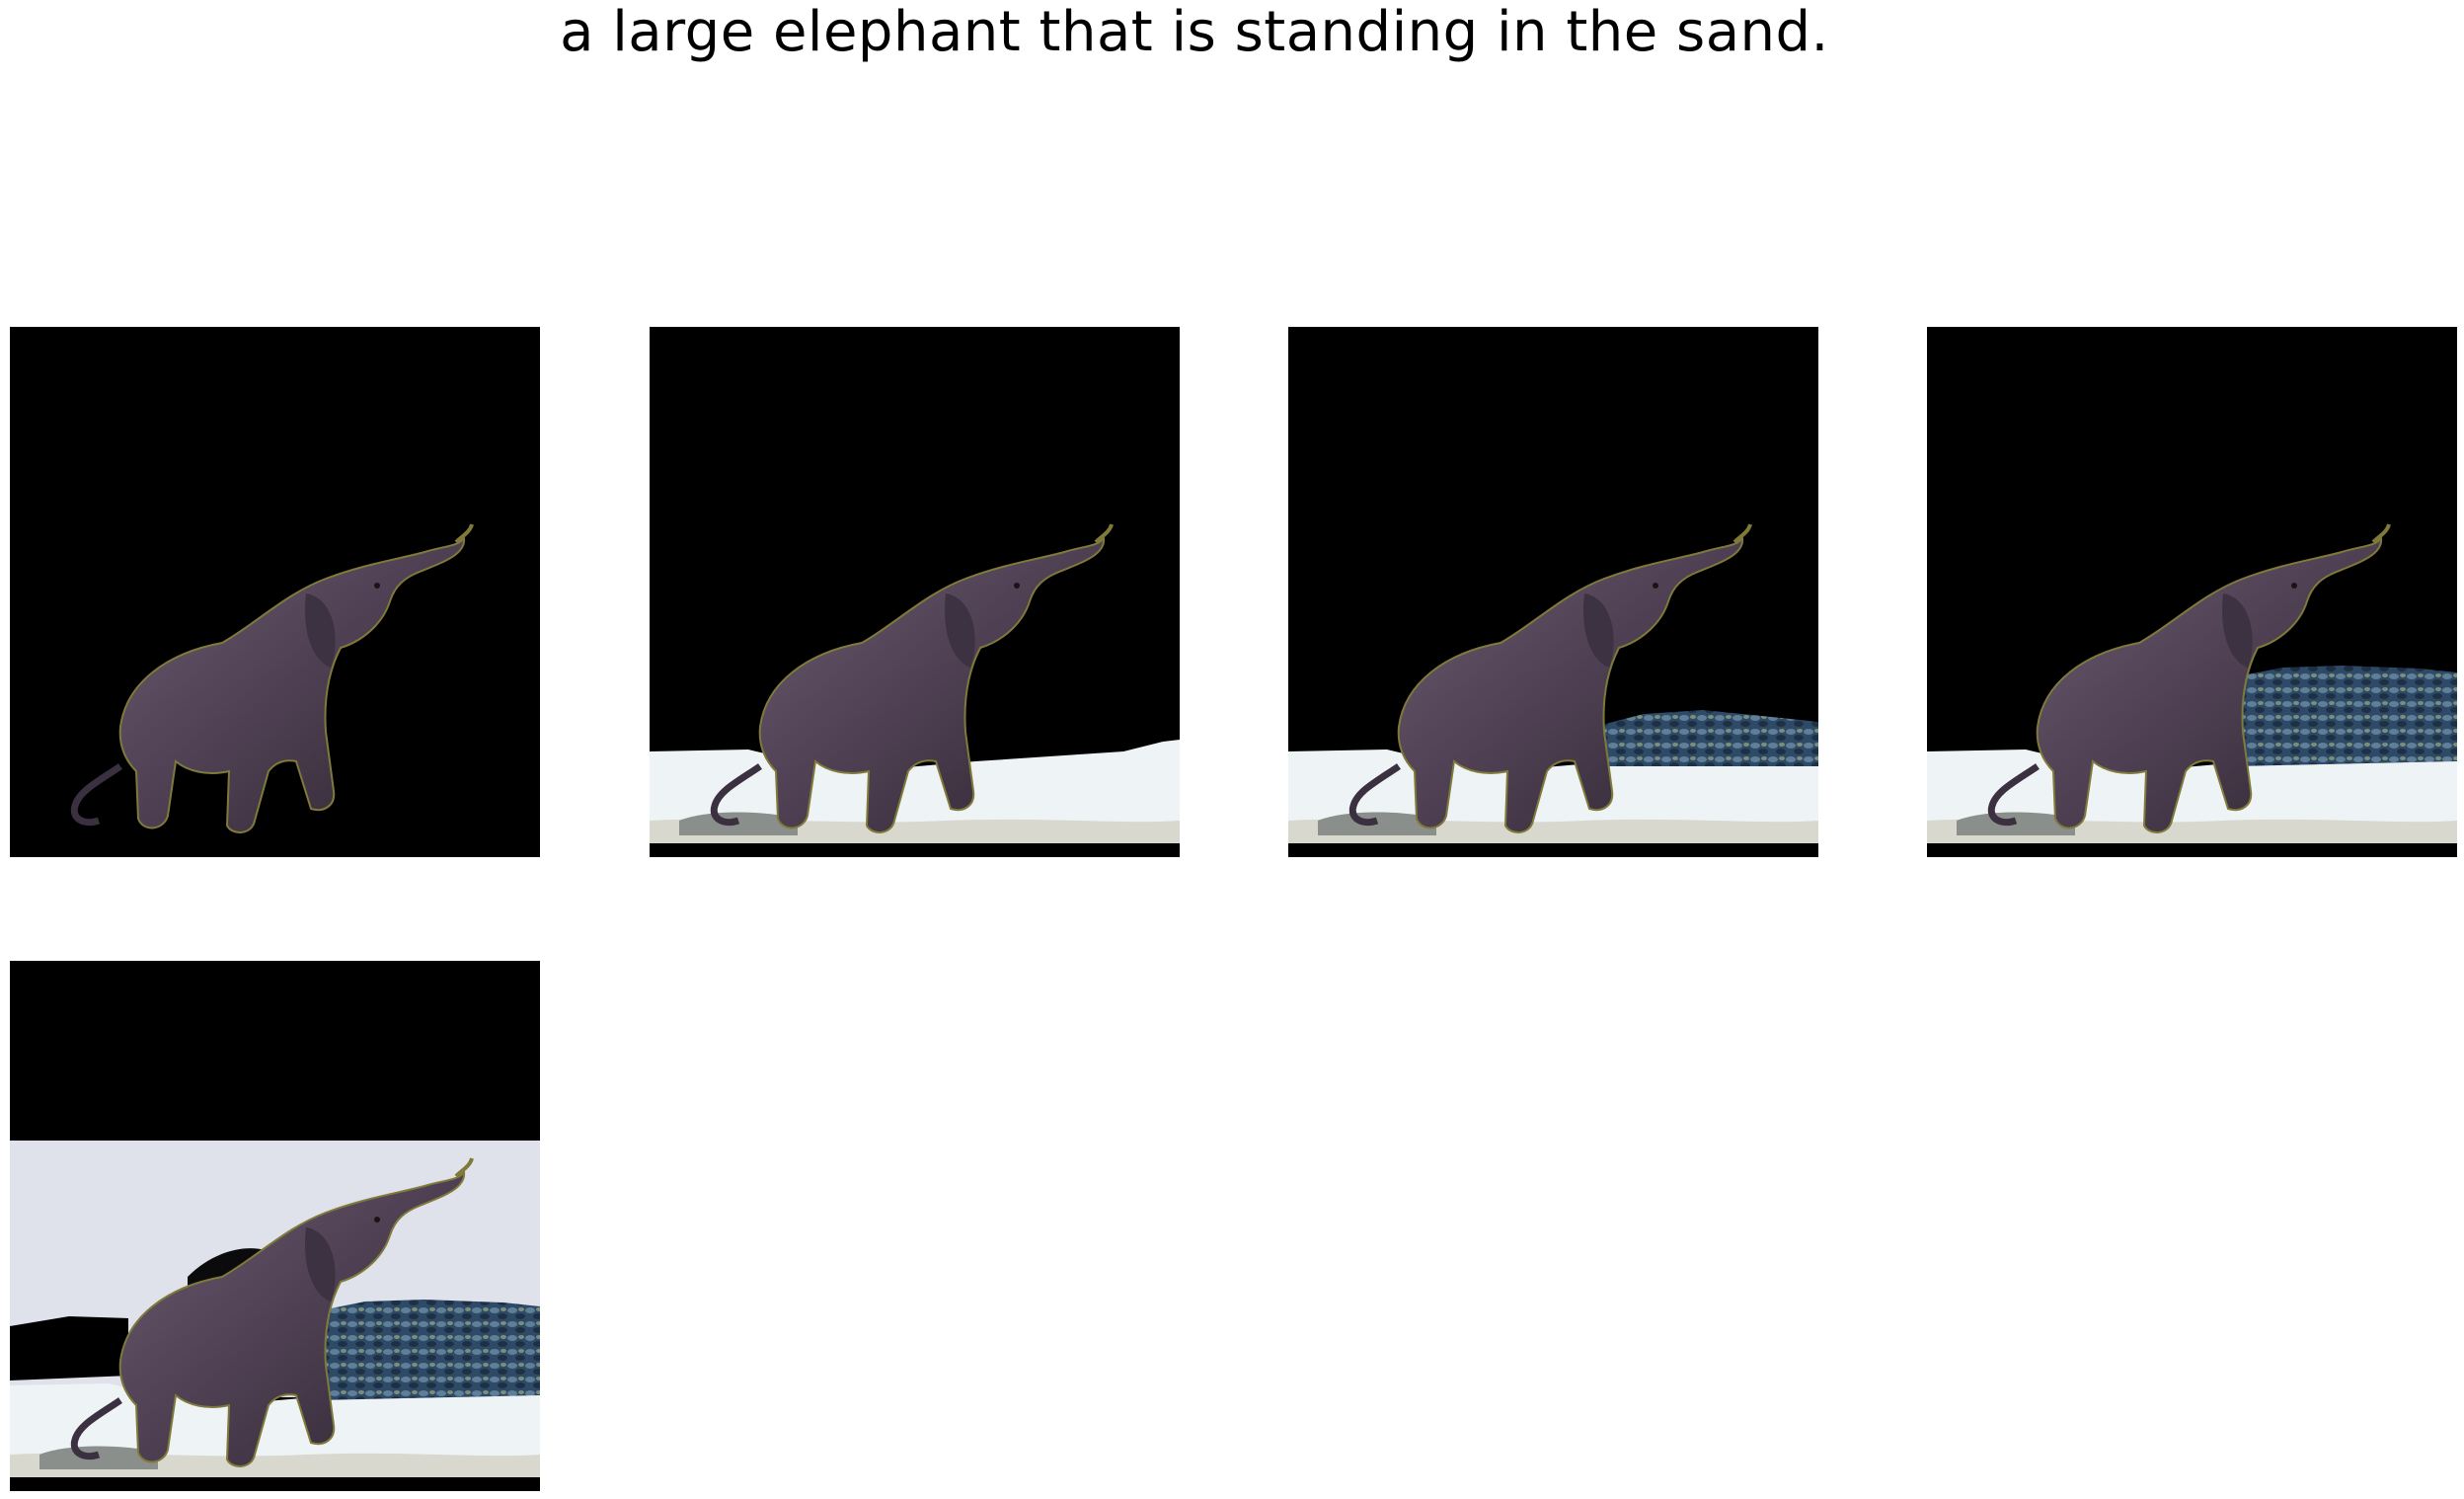  I want to click on frame-5-image, so click(275, 1226).